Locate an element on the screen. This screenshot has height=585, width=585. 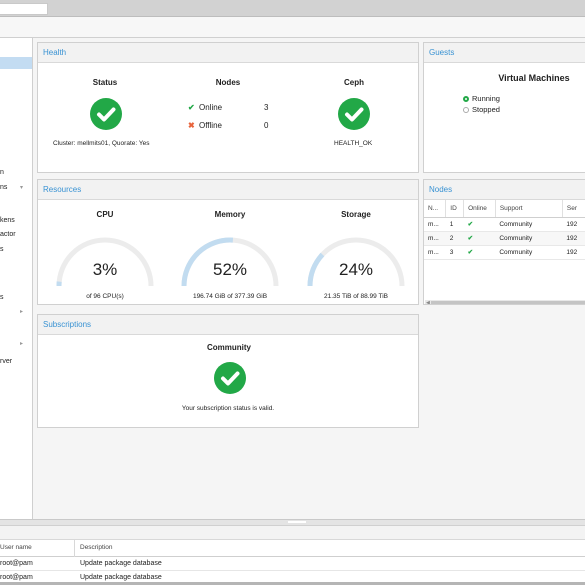
column-header-user: User name is located at coordinates (16, 547).